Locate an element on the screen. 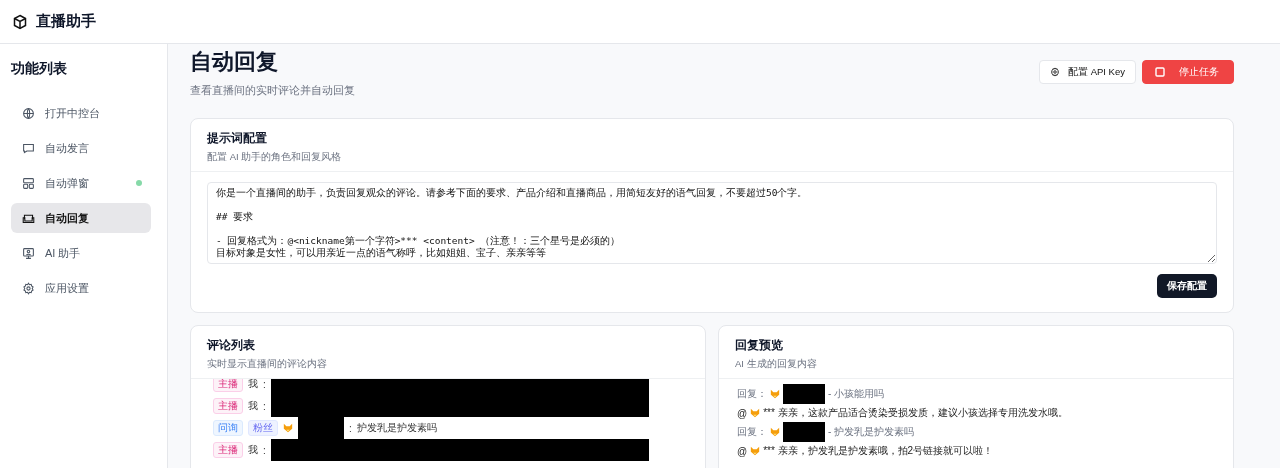  card-description: 配置 AI 助手的角色和回复风格 is located at coordinates (275, 157).